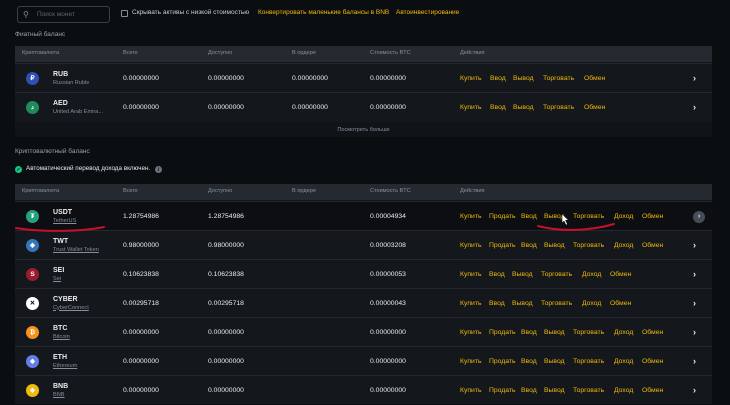 The height and width of the screenshot is (405, 730). Describe the element at coordinates (576, 227) in the screenshot. I see `annotation-underline-withdraw` at that location.